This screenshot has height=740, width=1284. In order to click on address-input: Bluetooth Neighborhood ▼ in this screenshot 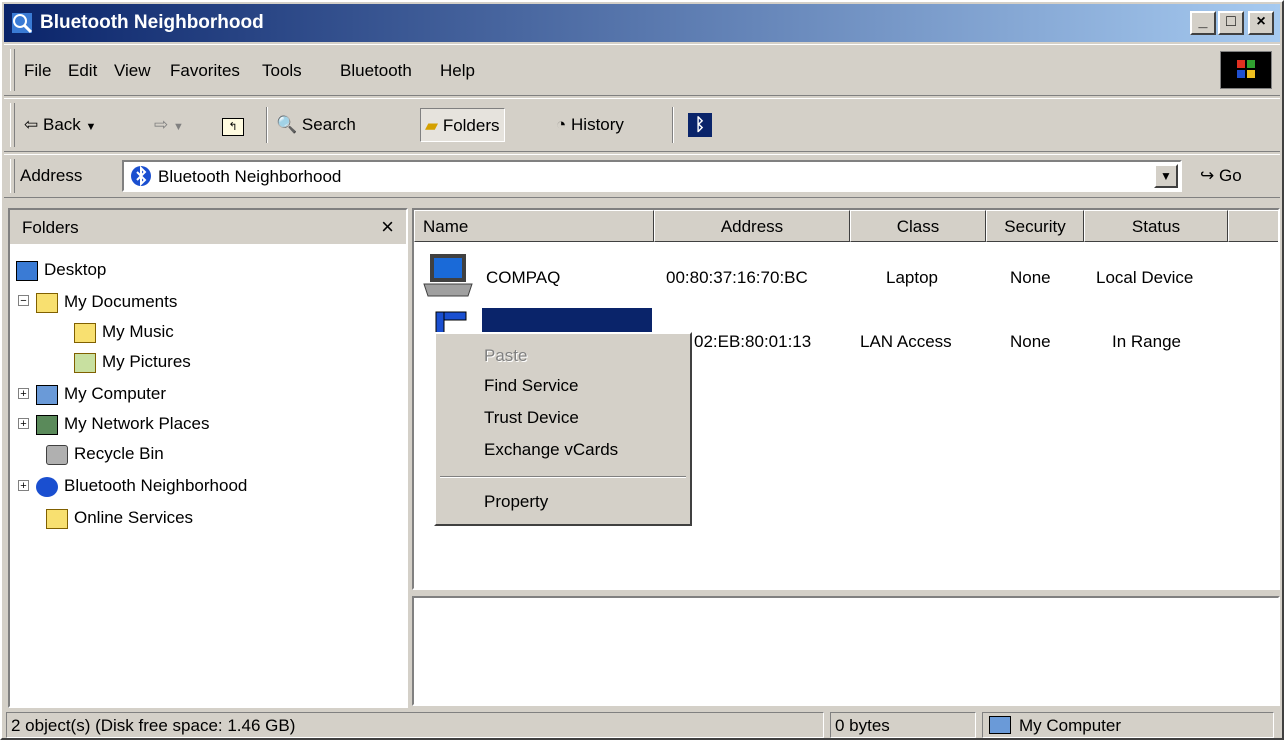, I will do `click(652, 176)`.